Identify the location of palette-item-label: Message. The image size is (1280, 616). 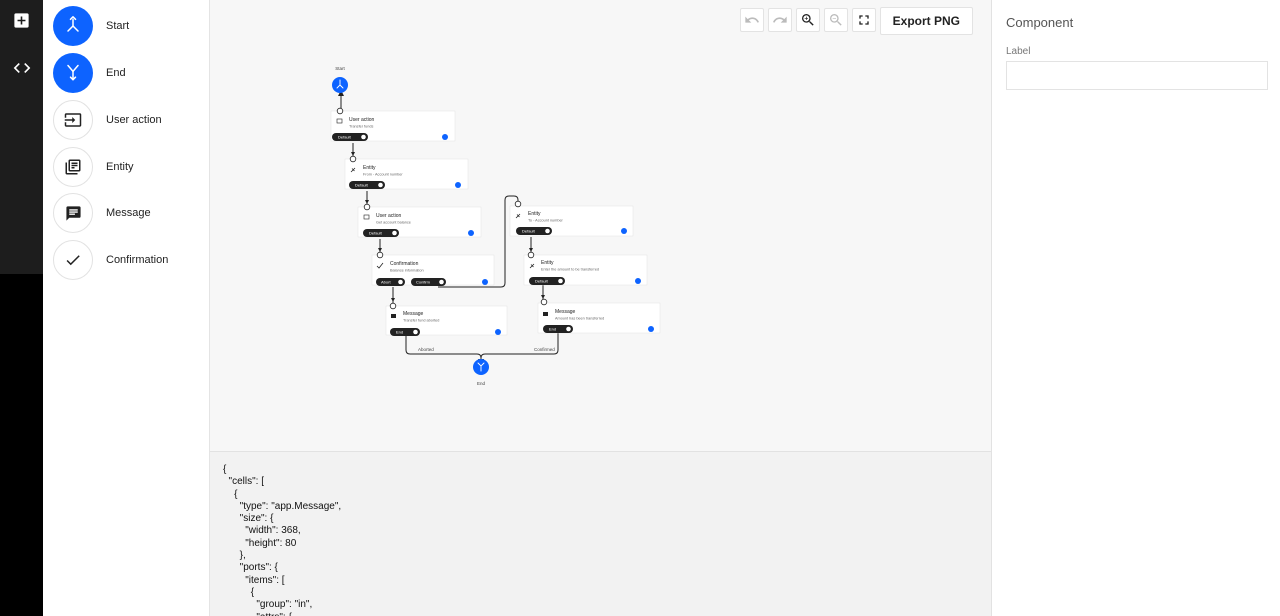
(128, 213).